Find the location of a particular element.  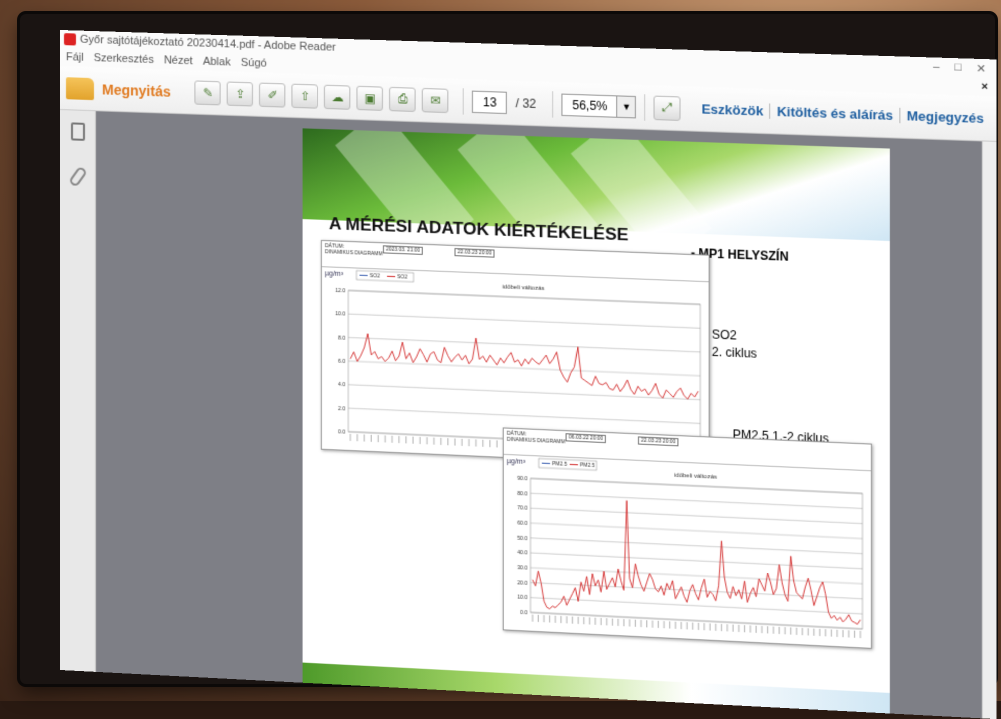

y-tick-label: 70.0 is located at coordinates (522, 509).